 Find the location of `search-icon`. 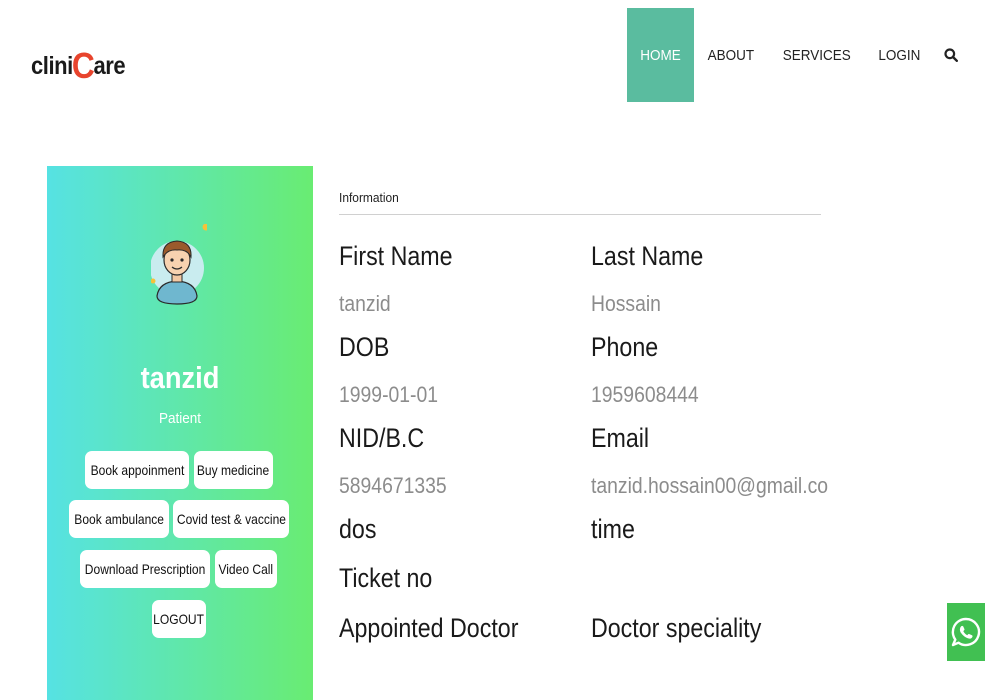

search-icon is located at coordinates (951, 55).